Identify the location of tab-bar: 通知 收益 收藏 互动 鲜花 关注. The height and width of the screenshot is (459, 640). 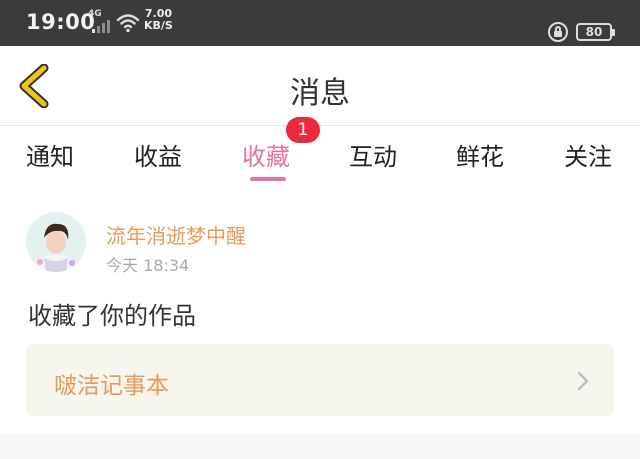
(320, 157).